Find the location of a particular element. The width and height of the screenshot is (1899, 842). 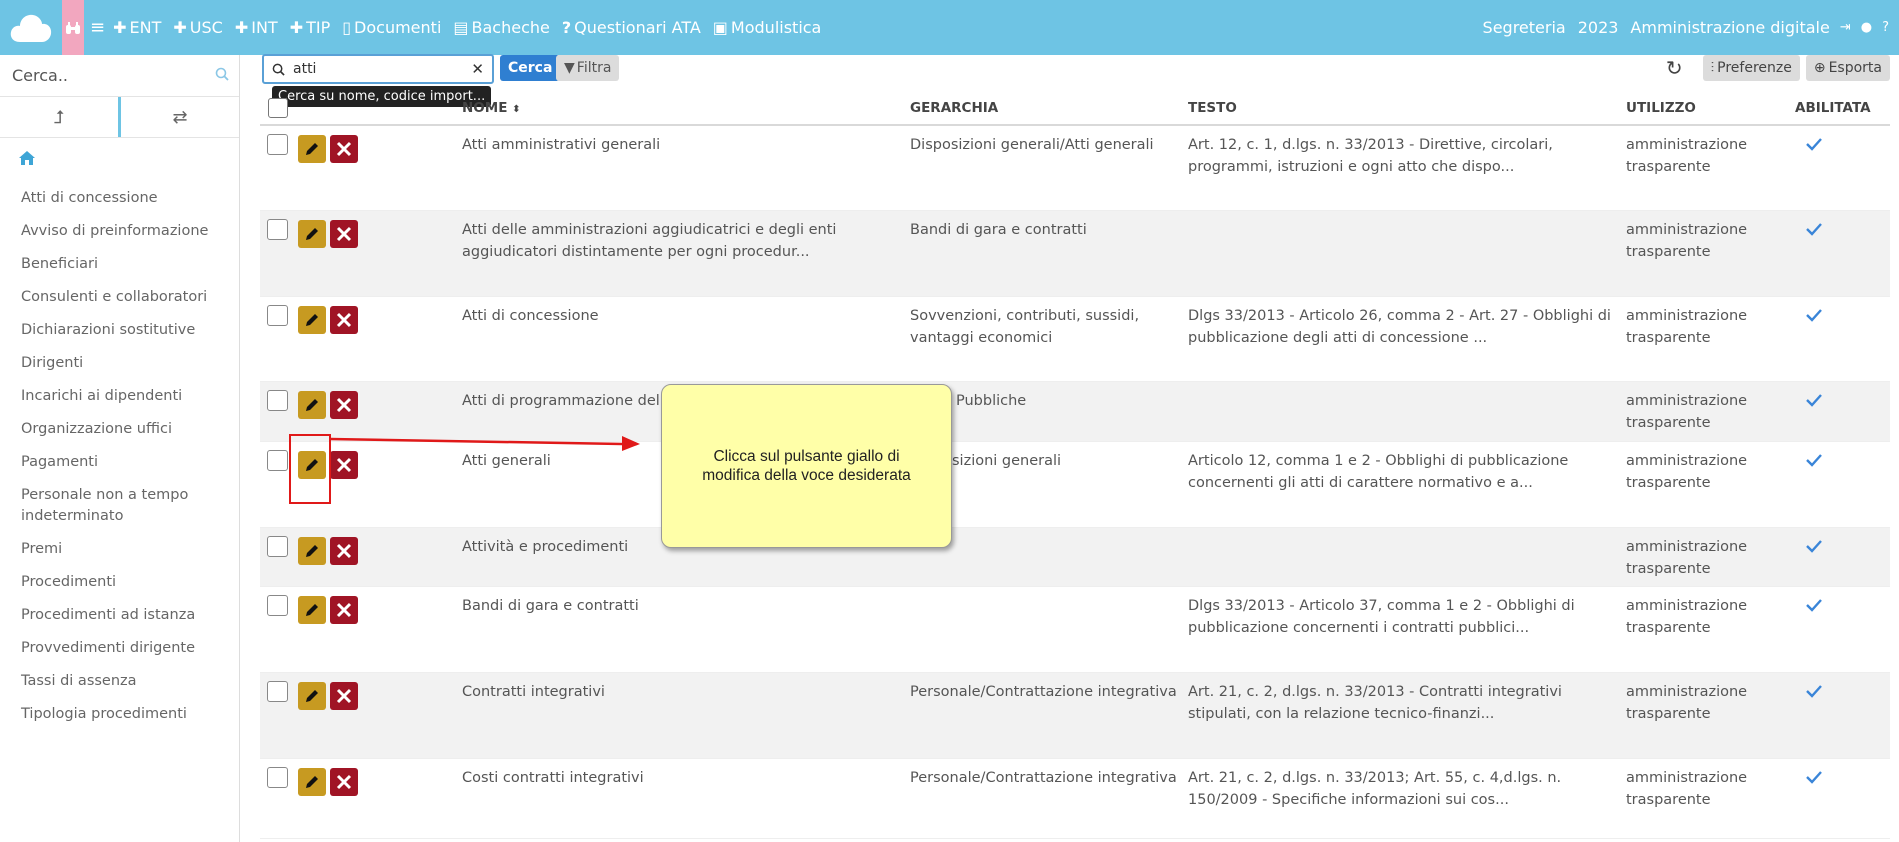

sidebar-item: Pagamenti is located at coordinates (119, 462).